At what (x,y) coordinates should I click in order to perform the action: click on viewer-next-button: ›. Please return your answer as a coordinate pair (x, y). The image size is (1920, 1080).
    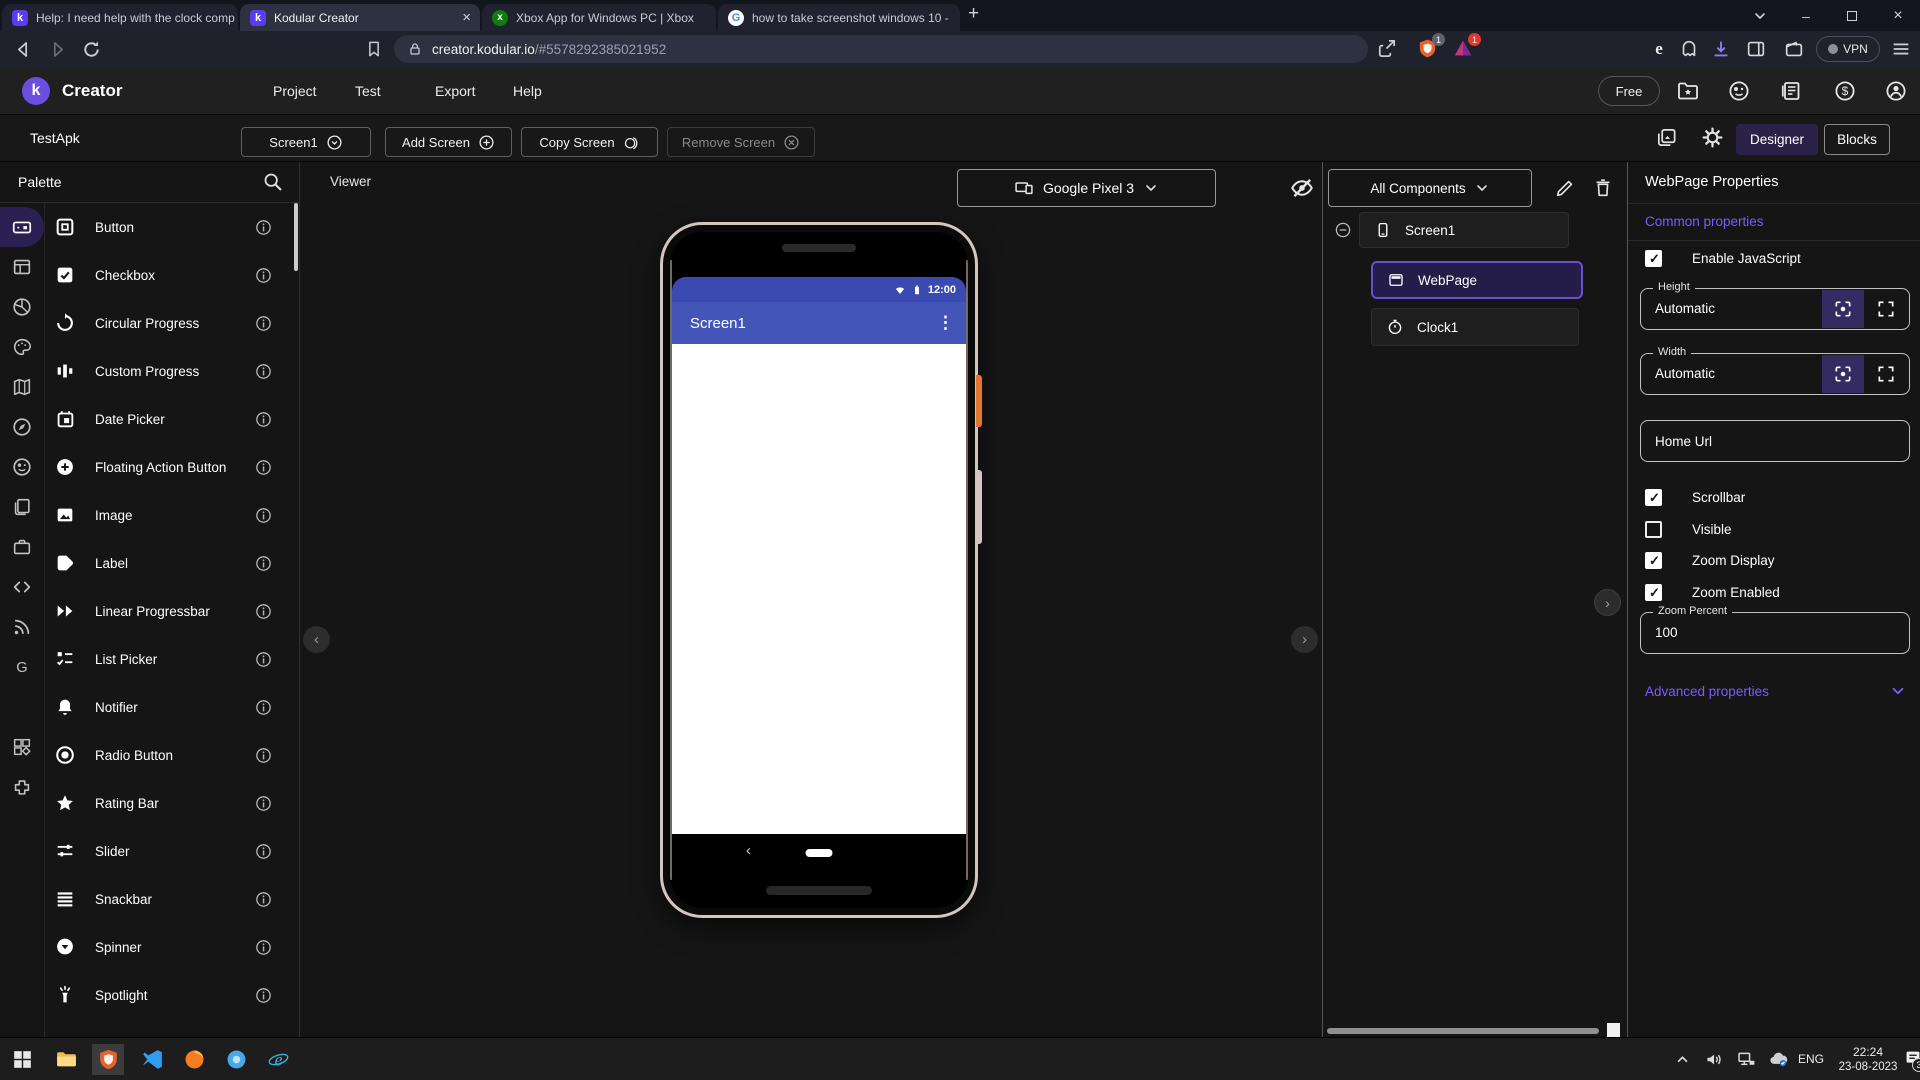
    Looking at the image, I should click on (1304, 639).